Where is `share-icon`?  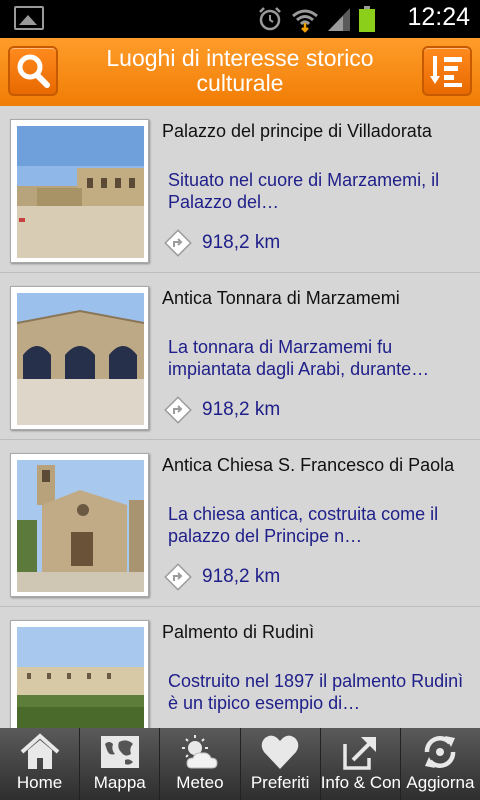 share-icon is located at coordinates (360, 753).